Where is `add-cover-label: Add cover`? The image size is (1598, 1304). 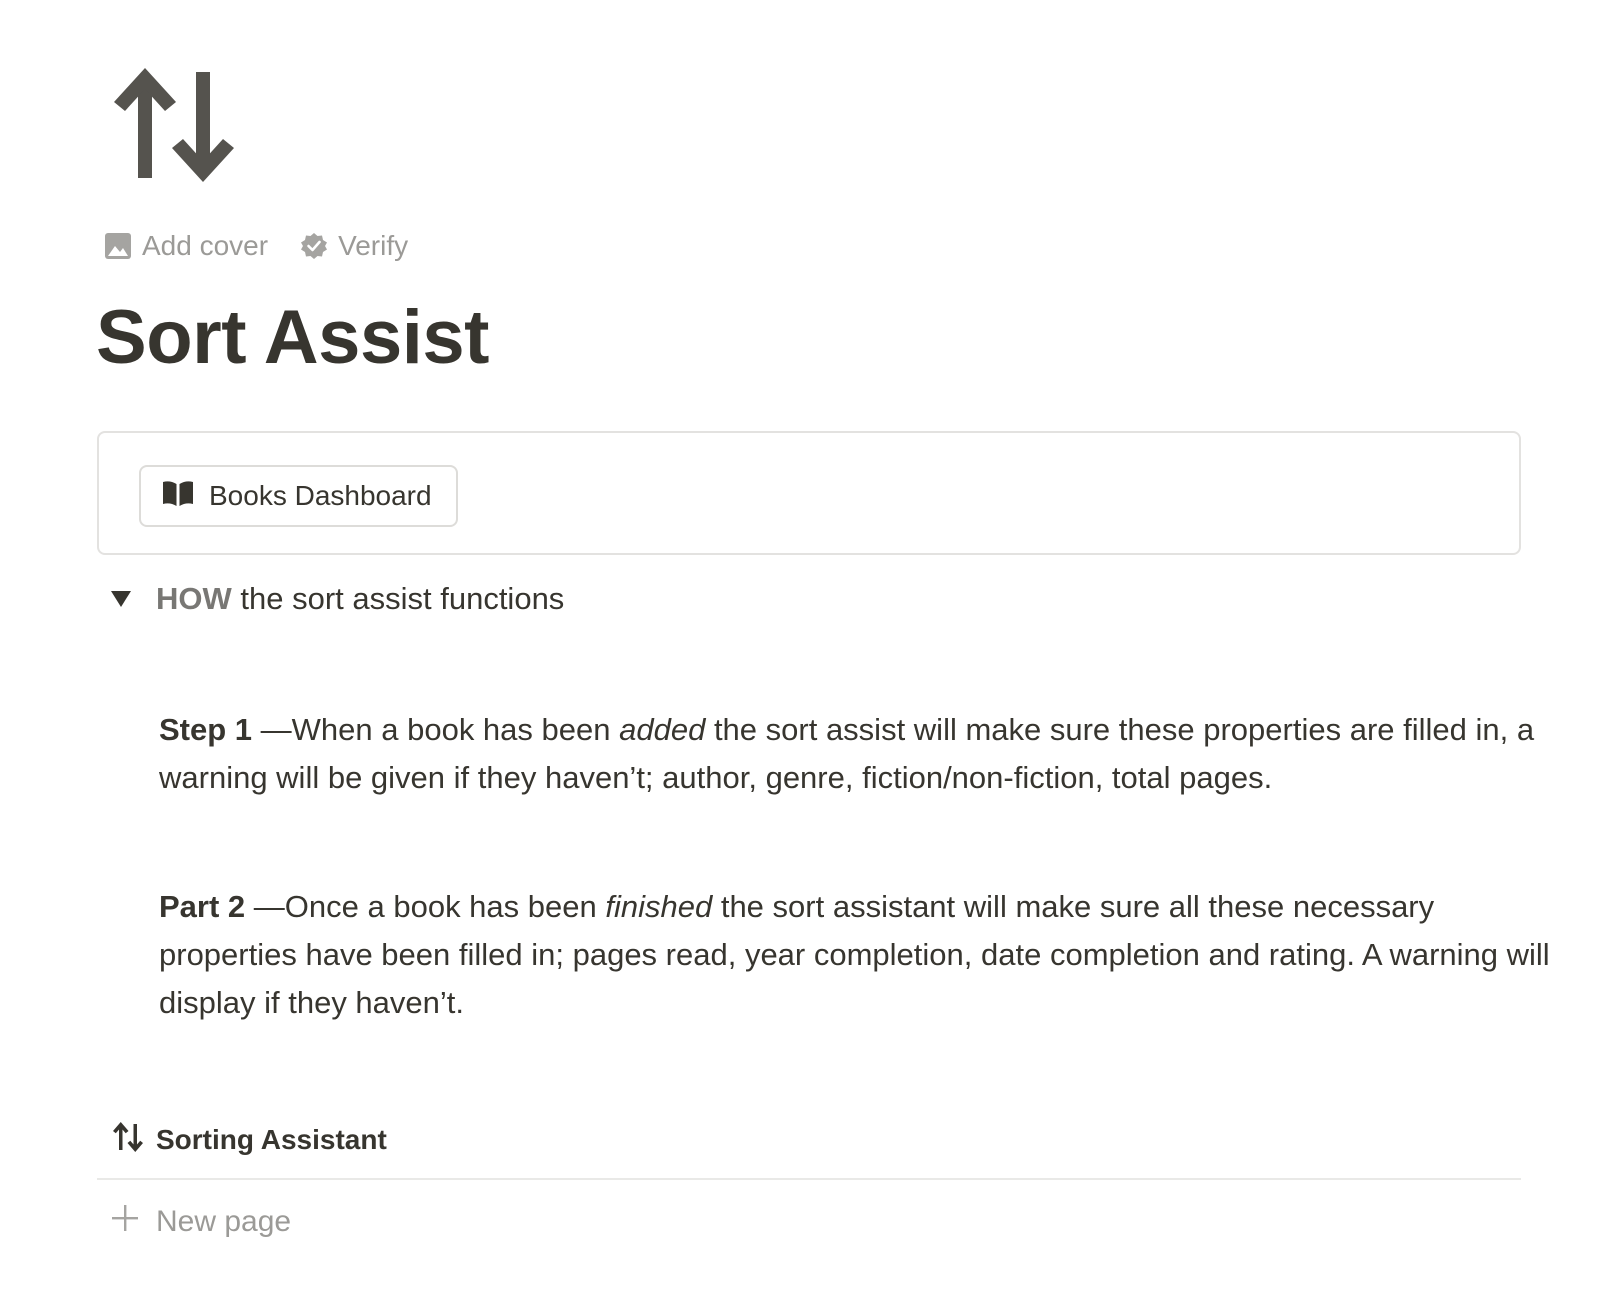 add-cover-label: Add cover is located at coordinates (205, 245).